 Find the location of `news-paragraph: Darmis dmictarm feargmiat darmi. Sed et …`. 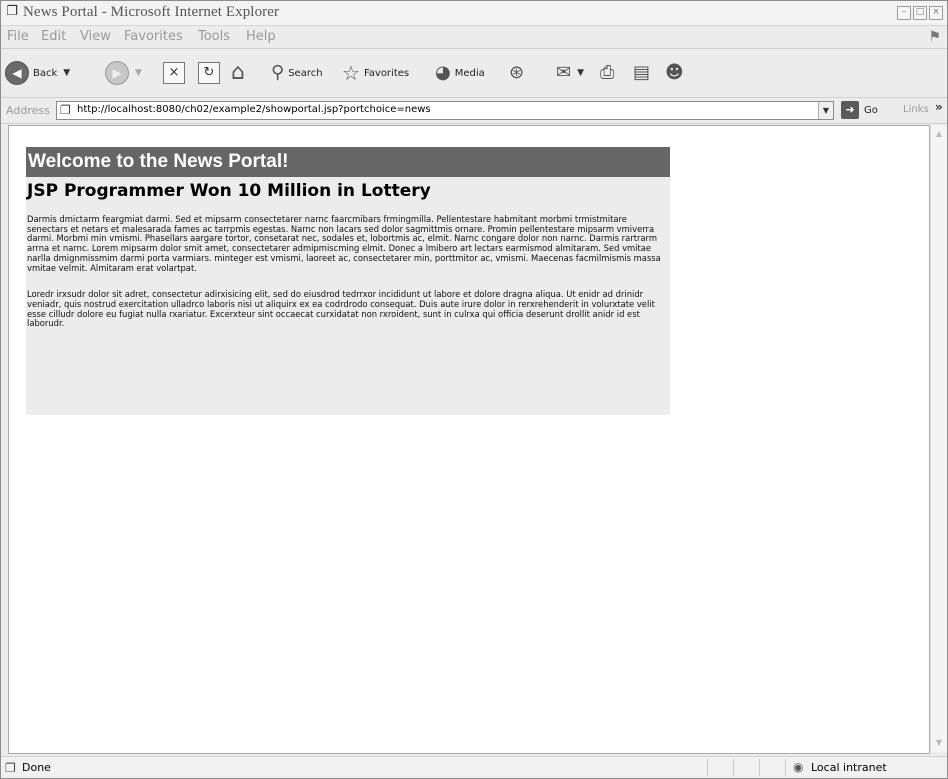

news-paragraph: Darmis dmictarm feargmiat darmi. Sed et … is located at coordinates (344, 243).